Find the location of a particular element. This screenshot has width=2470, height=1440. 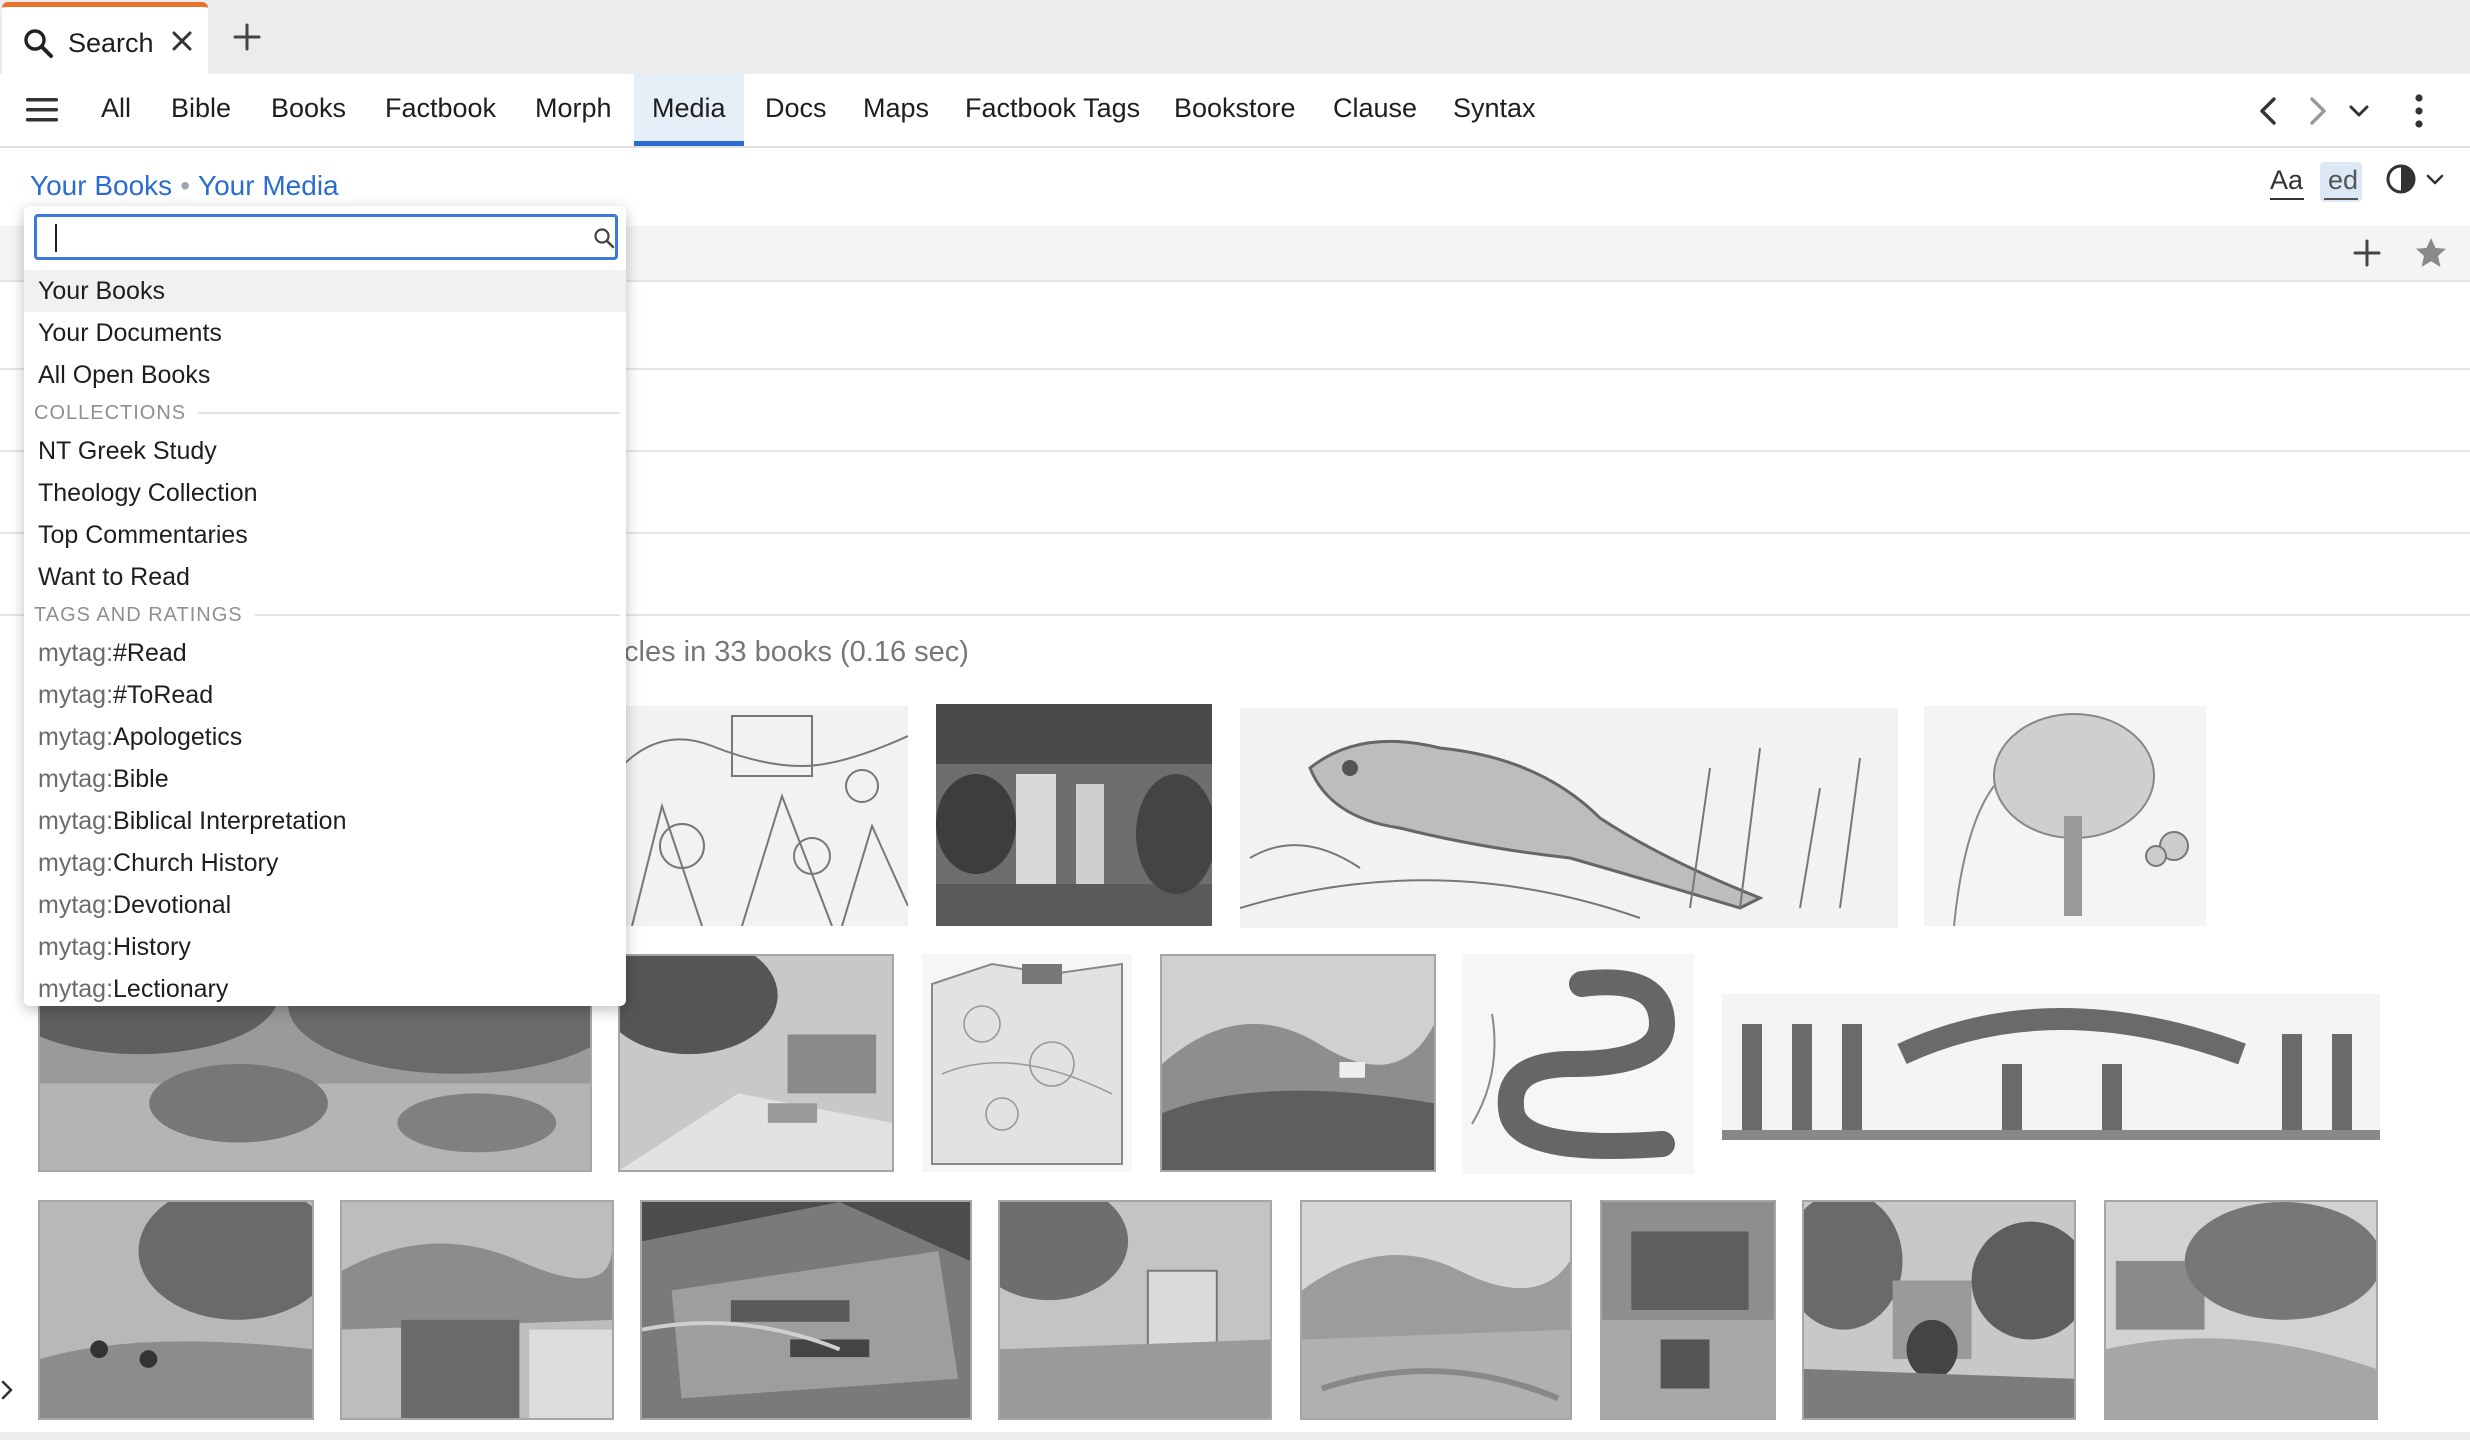

media-thumbnail-chameleon is located at coordinates (1569, 818).